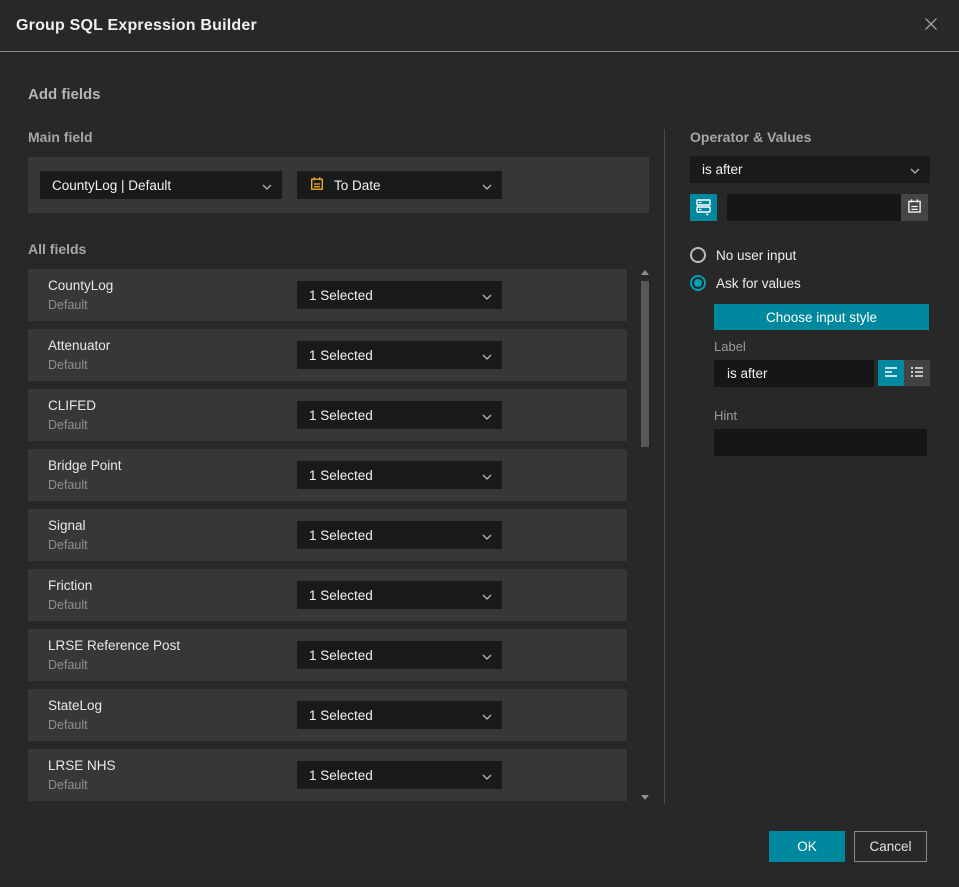 The height and width of the screenshot is (887, 959). I want to click on list-style-button, so click(917, 373).